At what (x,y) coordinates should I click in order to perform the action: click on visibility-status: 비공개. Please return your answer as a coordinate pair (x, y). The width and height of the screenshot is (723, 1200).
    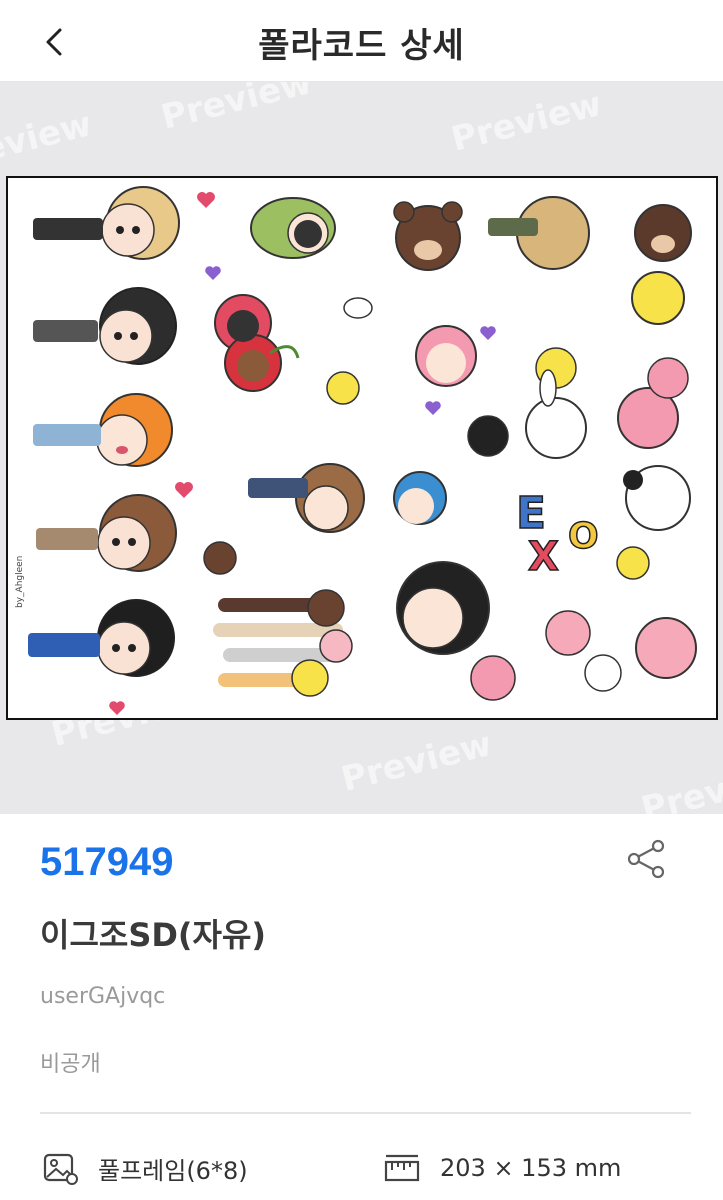
    Looking at the image, I should click on (70, 1064).